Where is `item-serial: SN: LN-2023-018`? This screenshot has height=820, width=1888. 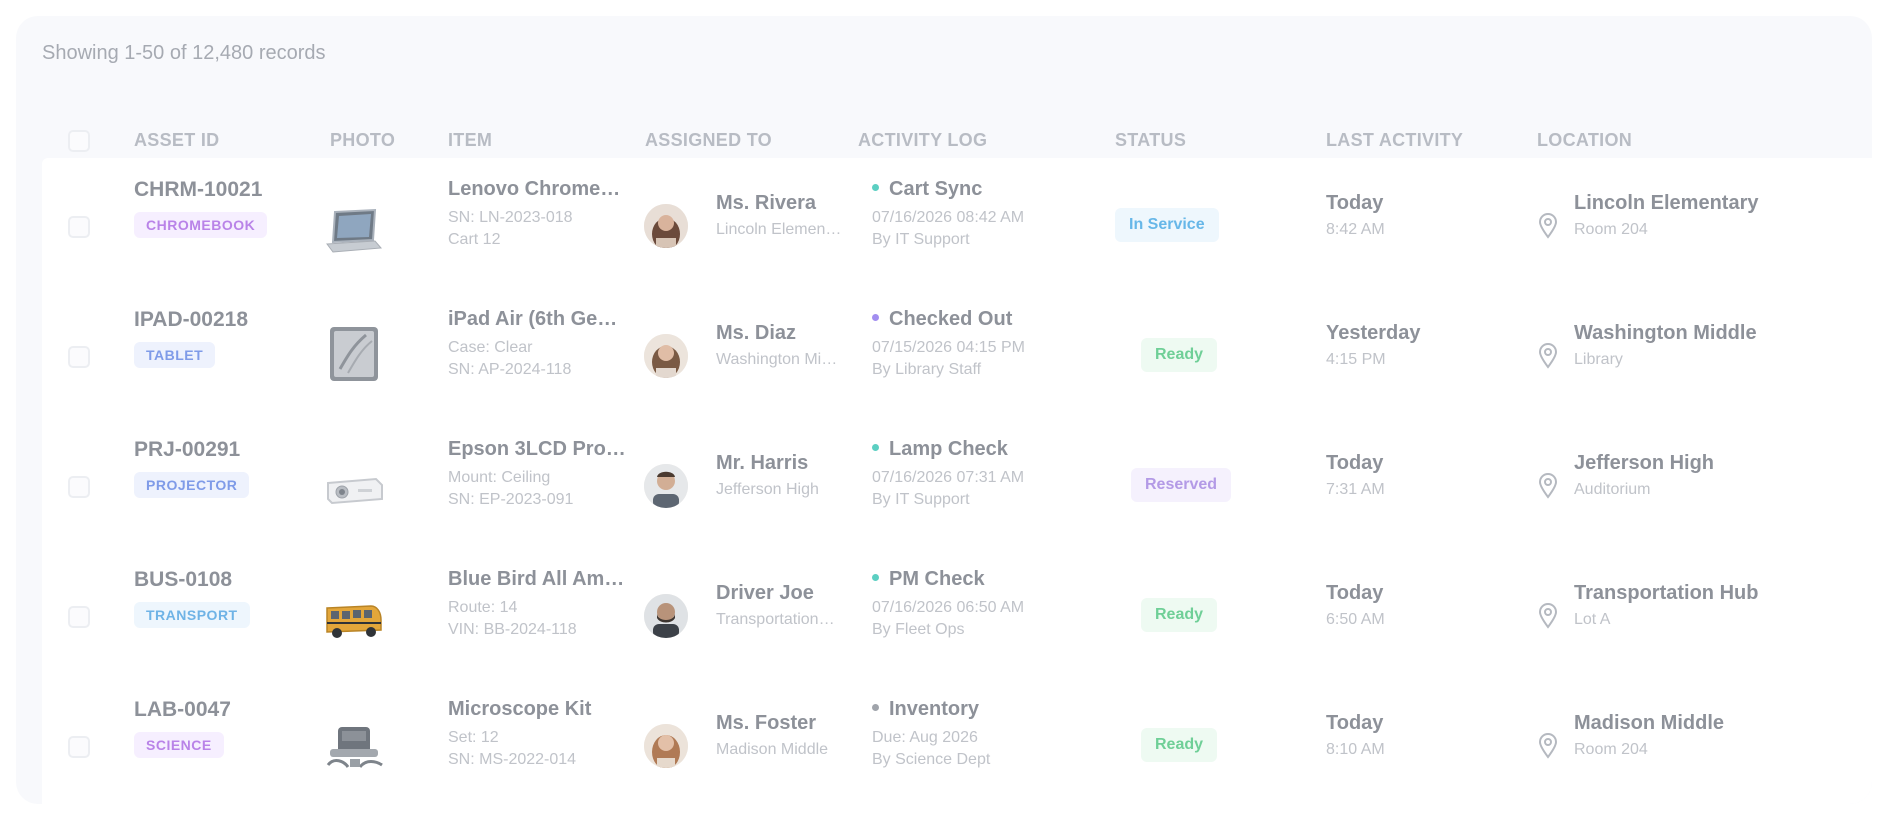 item-serial: SN: LN-2023-018 is located at coordinates (510, 217).